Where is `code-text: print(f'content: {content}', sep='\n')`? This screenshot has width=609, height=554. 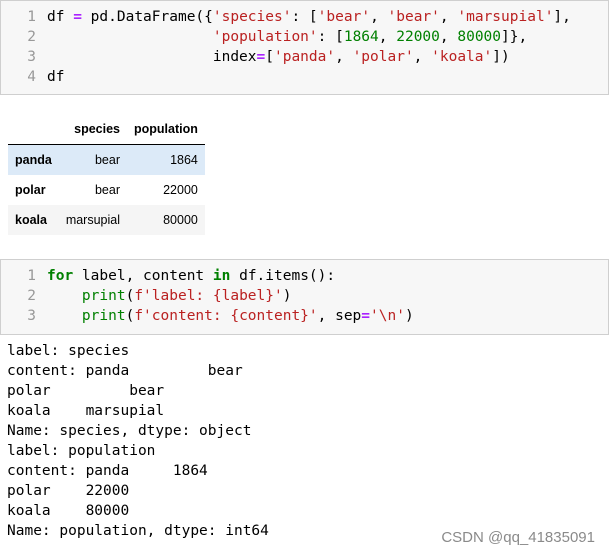 code-text: print(f'content: {content}', sep='\n') is located at coordinates (230, 316).